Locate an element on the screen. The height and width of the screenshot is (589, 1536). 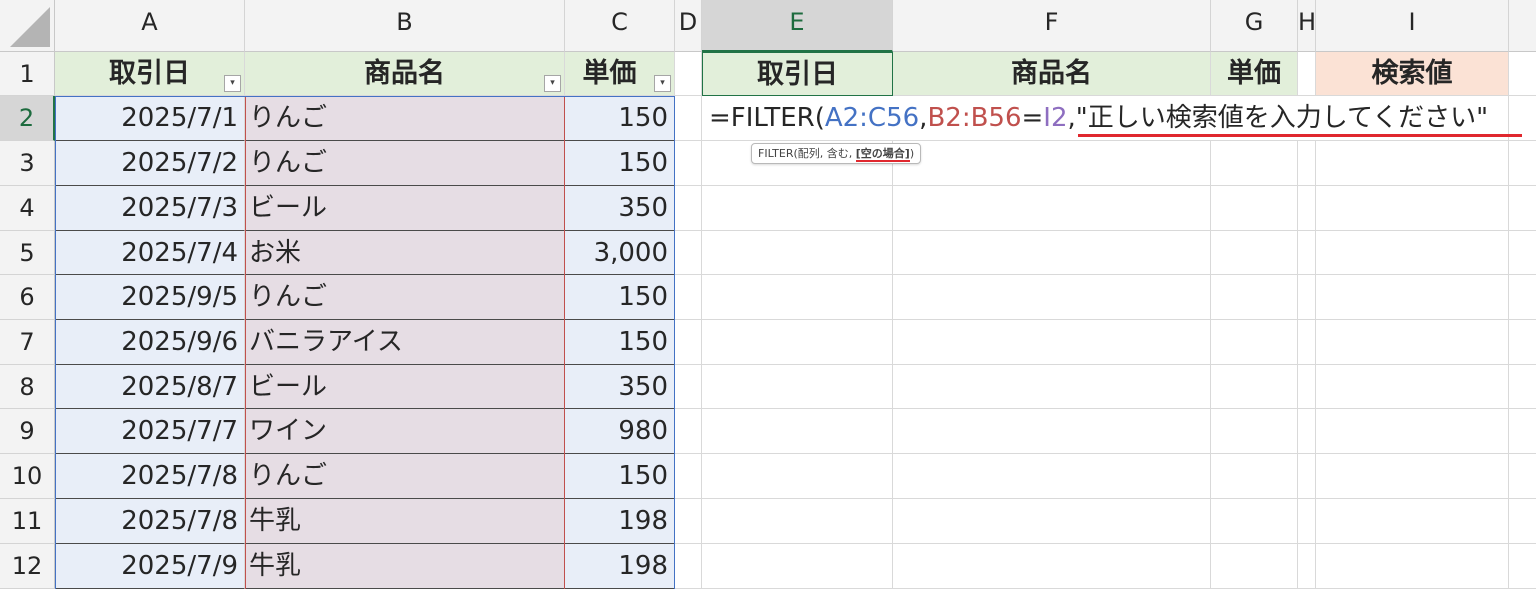
row-header-9: 9 is located at coordinates (27, 431).